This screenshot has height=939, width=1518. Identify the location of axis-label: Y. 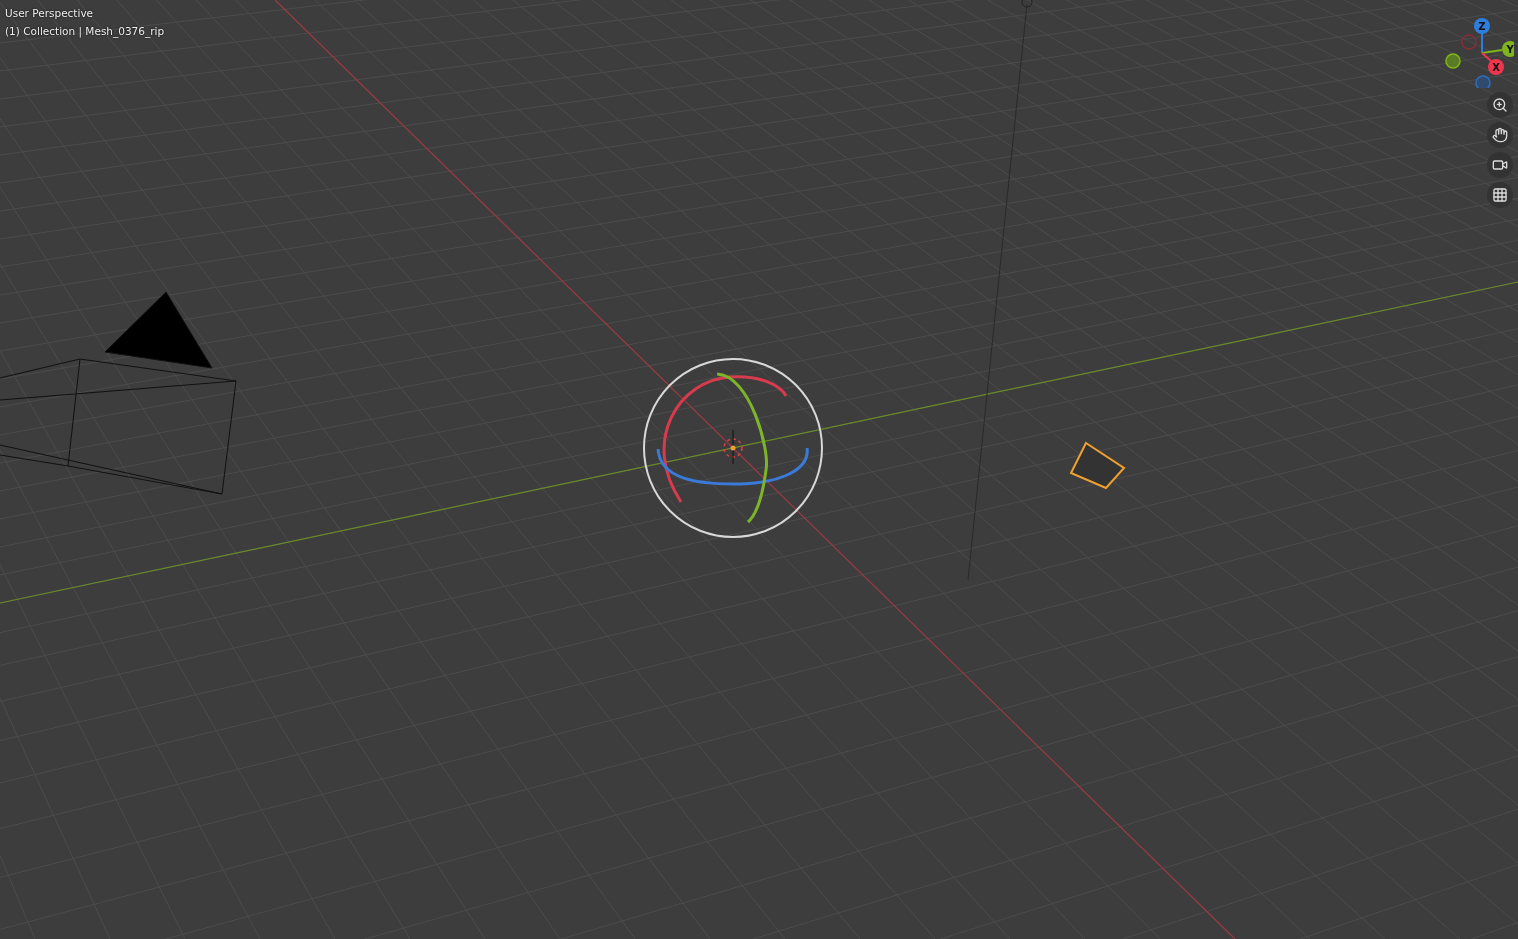
(1510, 49).